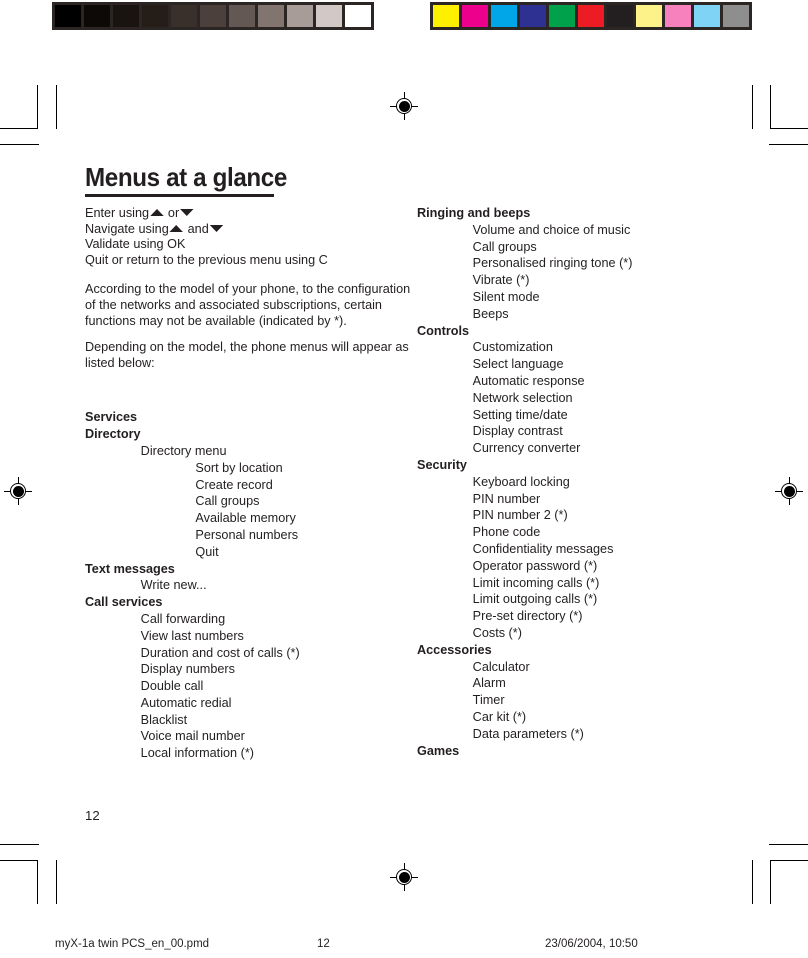 The height and width of the screenshot is (958, 808). I want to click on menu-item: Services, so click(111, 417).